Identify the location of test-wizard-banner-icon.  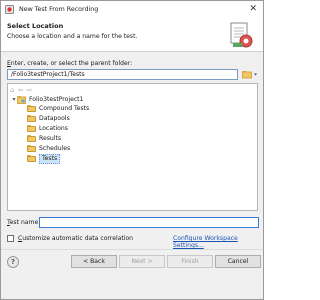
(241, 35).